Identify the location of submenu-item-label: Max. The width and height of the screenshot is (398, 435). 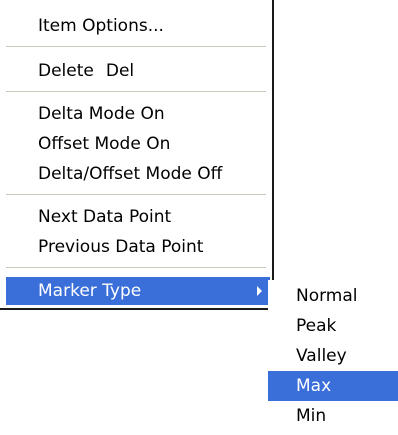
(314, 386).